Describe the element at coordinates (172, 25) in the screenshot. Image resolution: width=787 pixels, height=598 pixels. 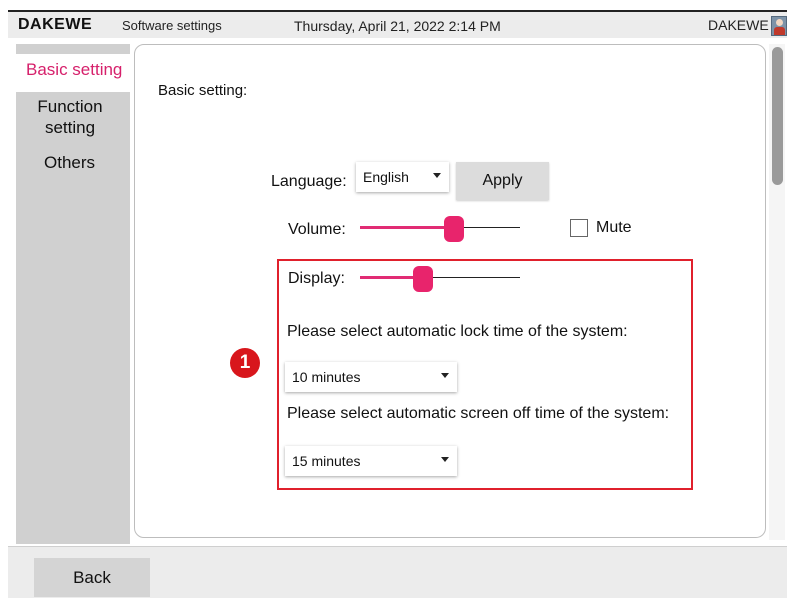
I see `app-title: Software settings` at that location.